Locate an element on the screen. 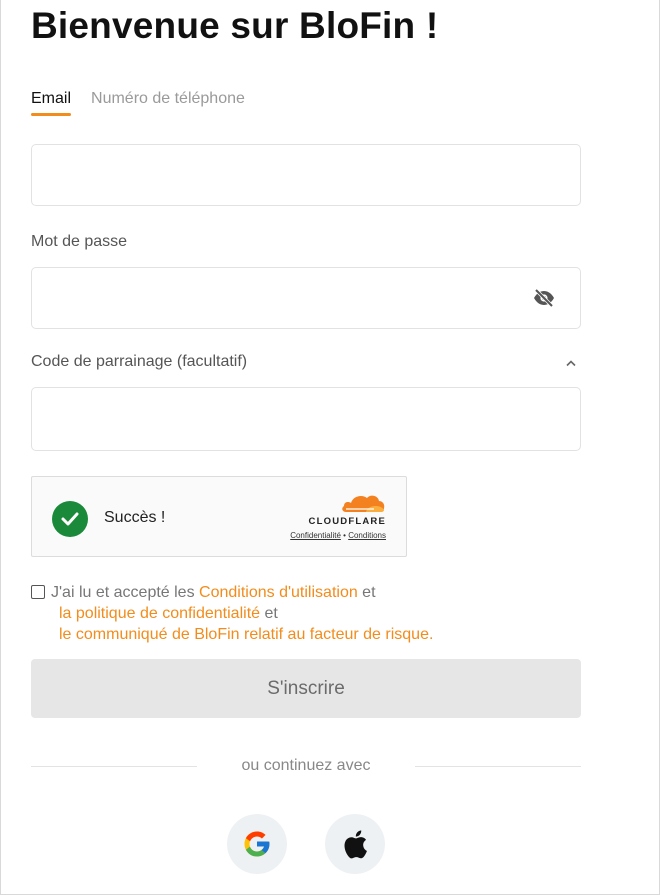  email-input is located at coordinates (283, 174).